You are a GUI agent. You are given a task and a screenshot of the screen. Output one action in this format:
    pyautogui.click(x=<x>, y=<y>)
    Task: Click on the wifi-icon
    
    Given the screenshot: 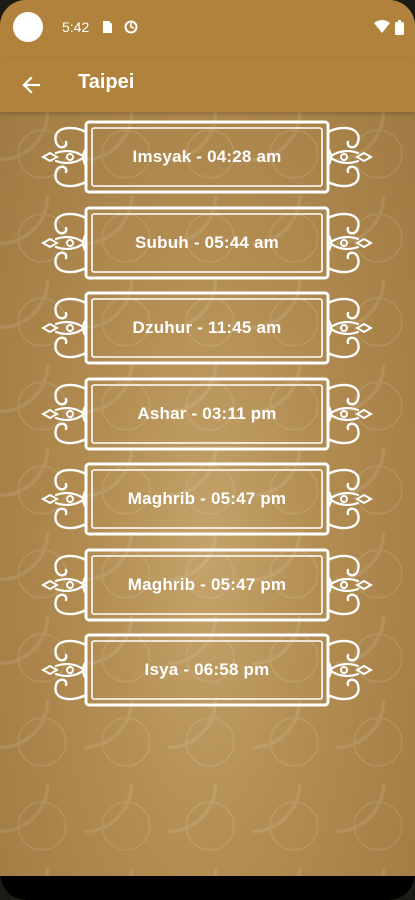 What is the action you would take?
    pyautogui.click(x=382, y=26)
    